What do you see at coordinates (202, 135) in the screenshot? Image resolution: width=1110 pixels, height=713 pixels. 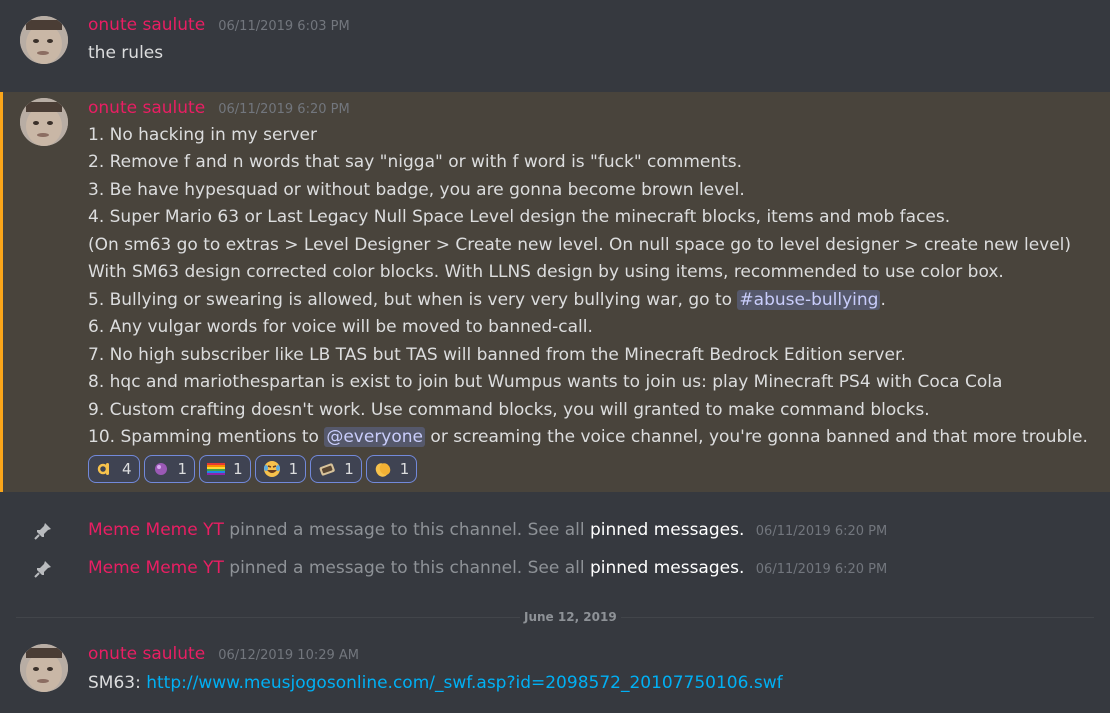 I see `rule-line: 1. No hacking in my server` at bounding box center [202, 135].